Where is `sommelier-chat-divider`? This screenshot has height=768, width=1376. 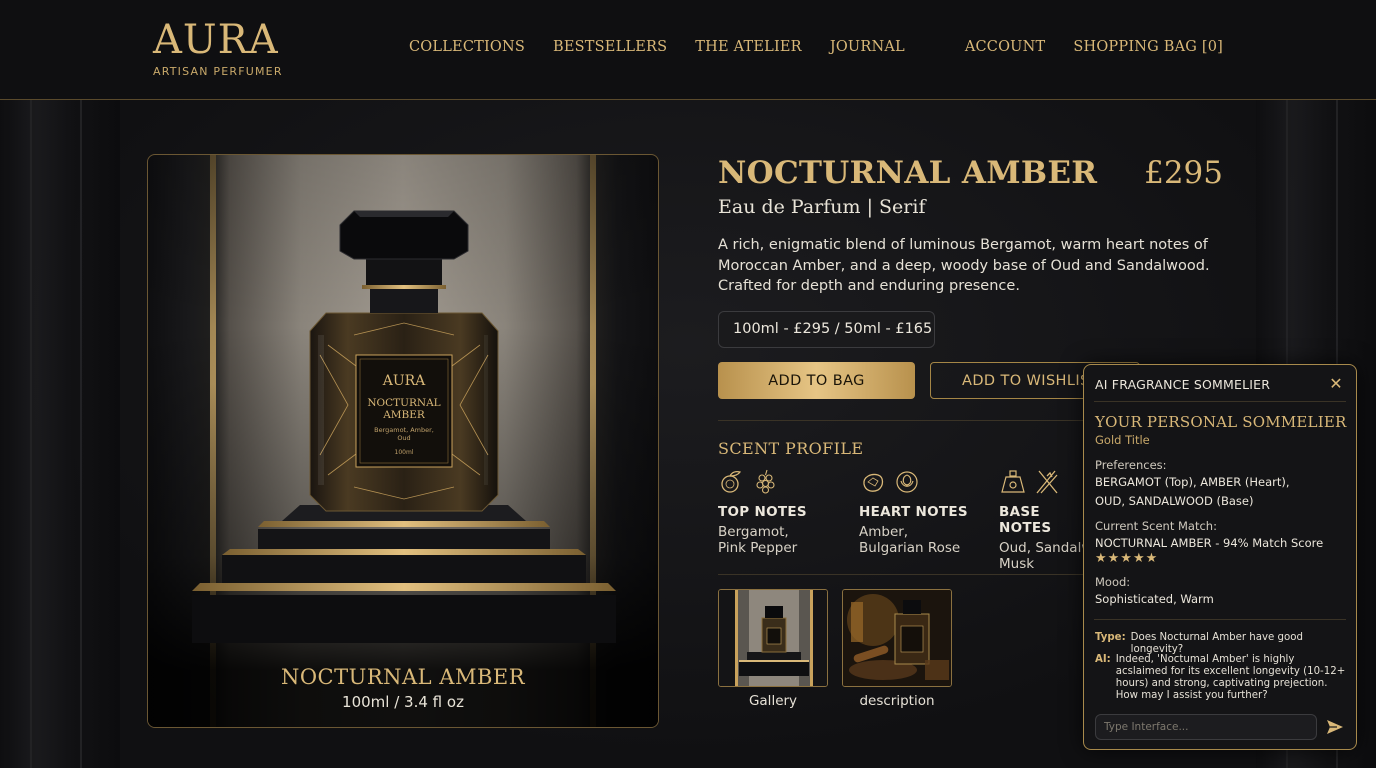
sommelier-chat-divider is located at coordinates (1220, 619).